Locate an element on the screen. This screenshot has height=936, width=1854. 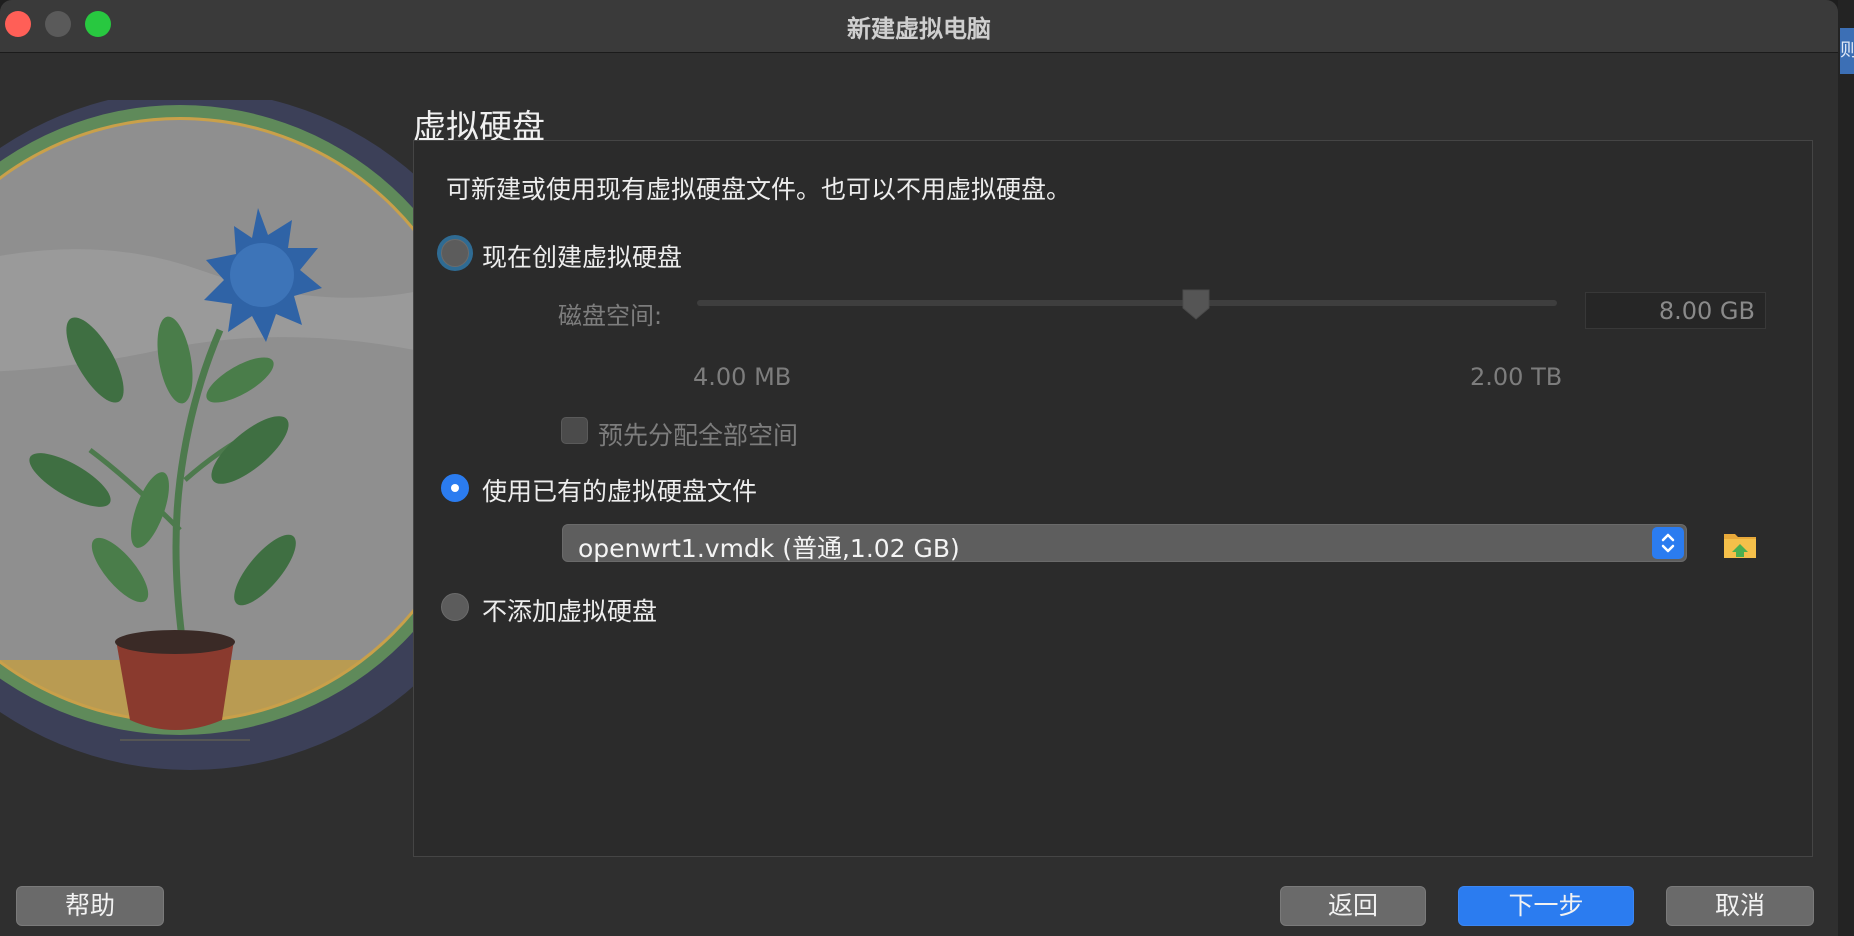
preallocate-label: 预先分配全部空间 is located at coordinates (698, 434).